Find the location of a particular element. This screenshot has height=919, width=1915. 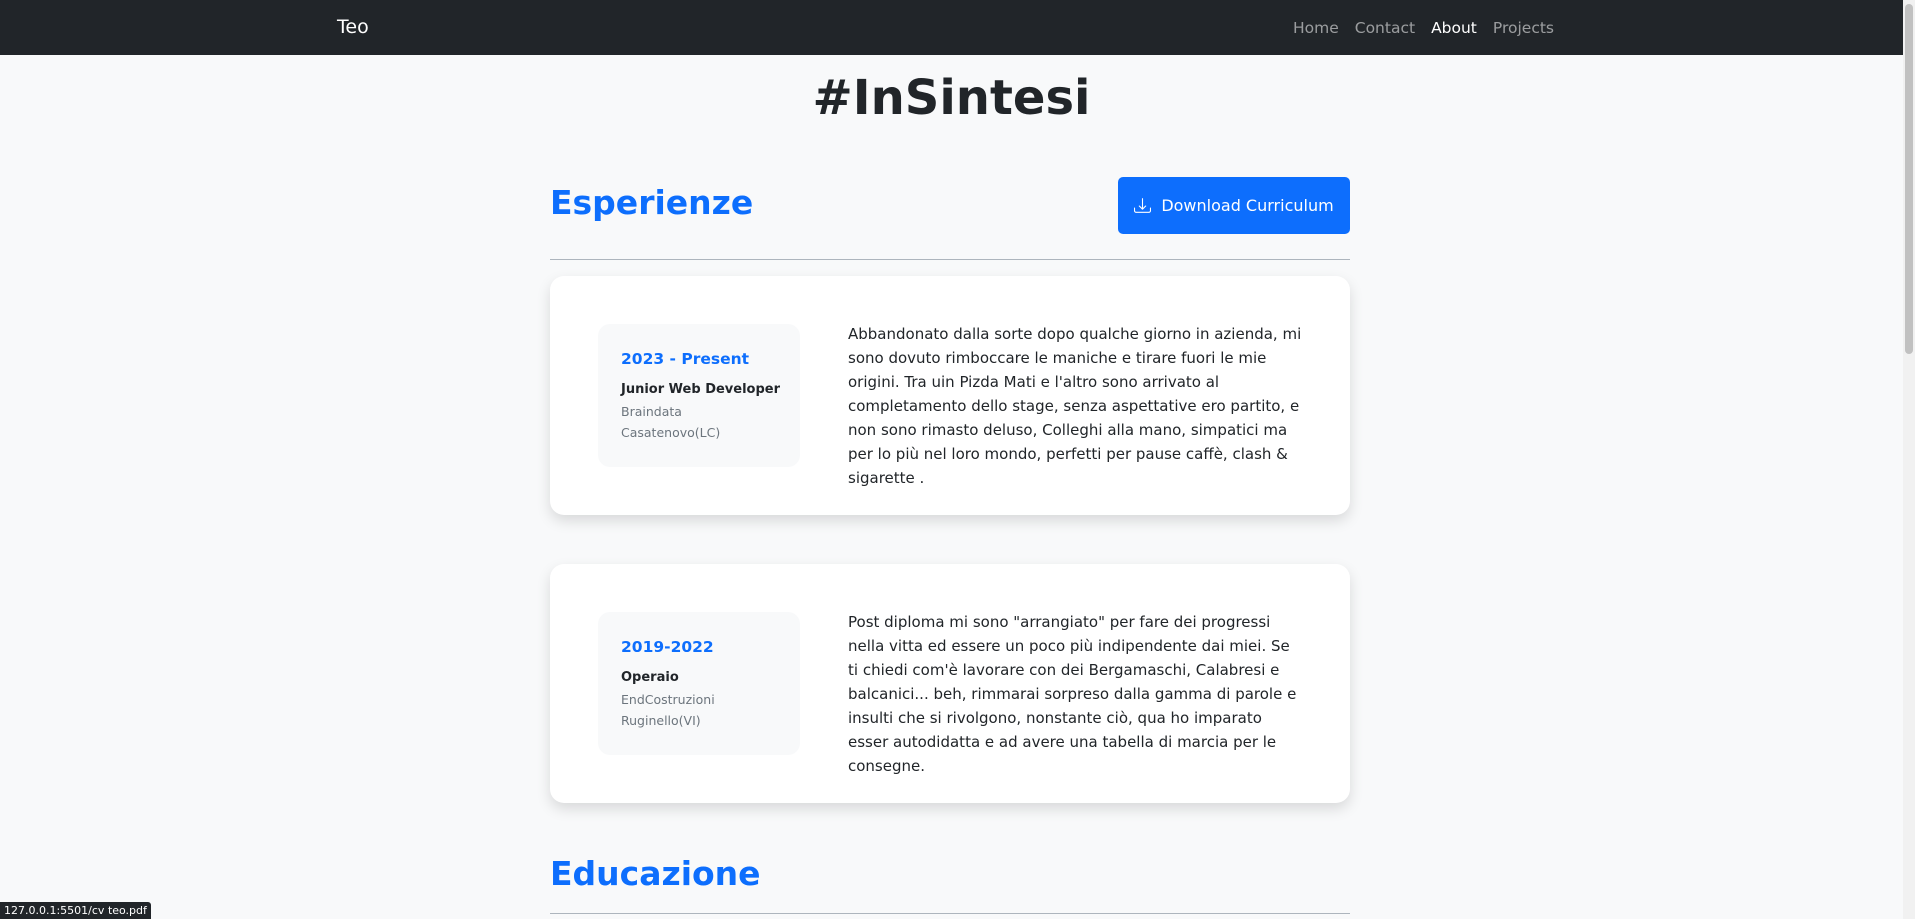

experience-period: 2023 - Present is located at coordinates (685, 359).